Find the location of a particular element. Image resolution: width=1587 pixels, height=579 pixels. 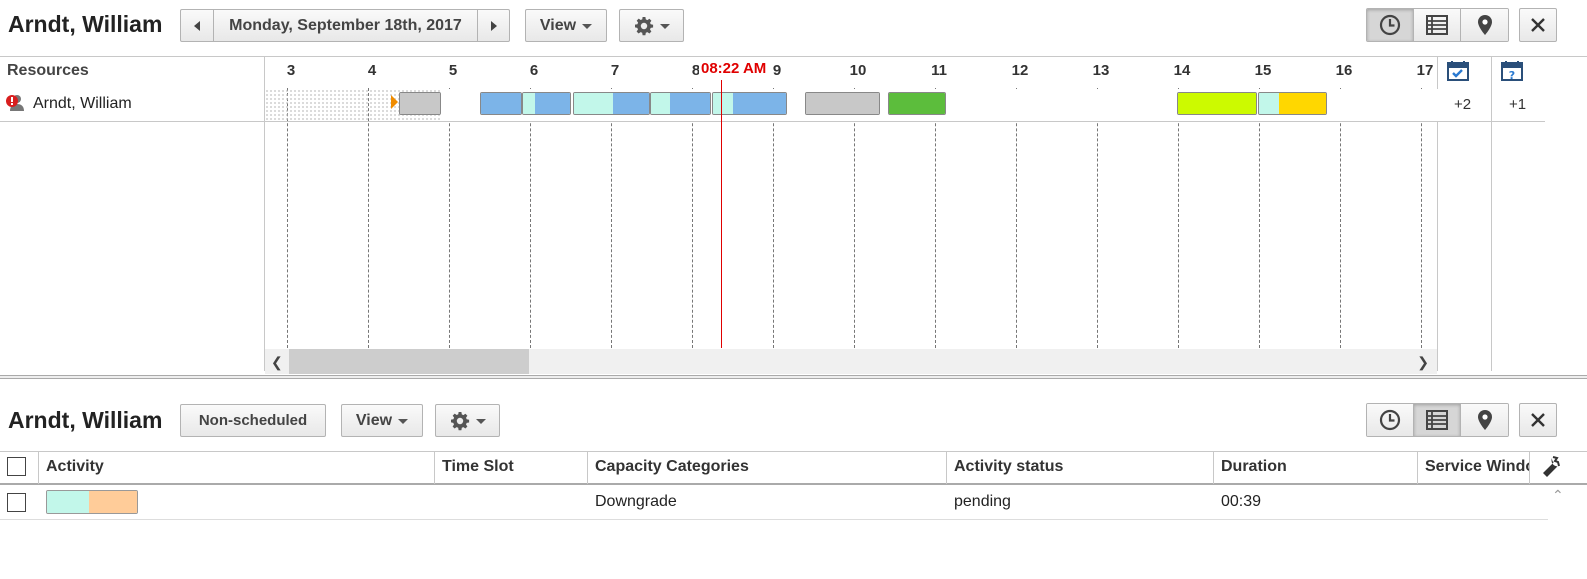

column-header-activity-status: Activity status is located at coordinates (1080, 468).